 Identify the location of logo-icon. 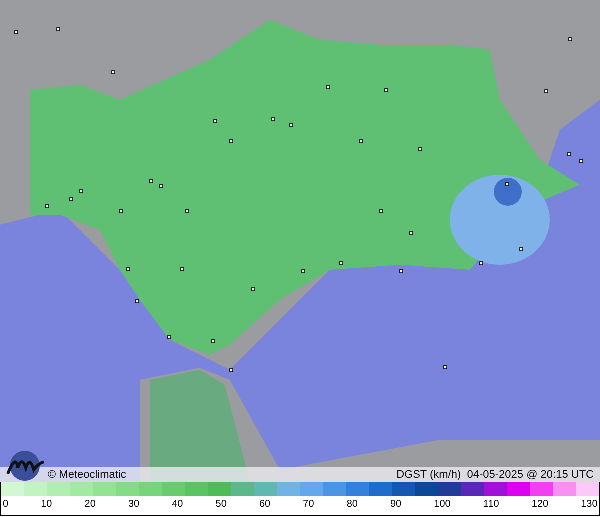
(25, 466).